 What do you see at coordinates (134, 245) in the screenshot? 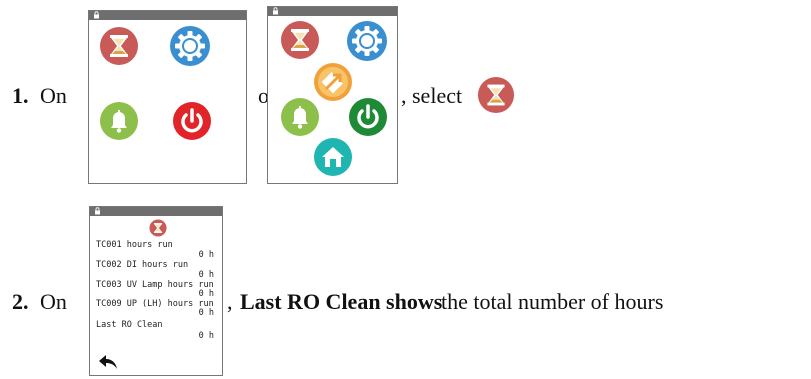
I see `list-item-label: TC001 hours run` at bounding box center [134, 245].